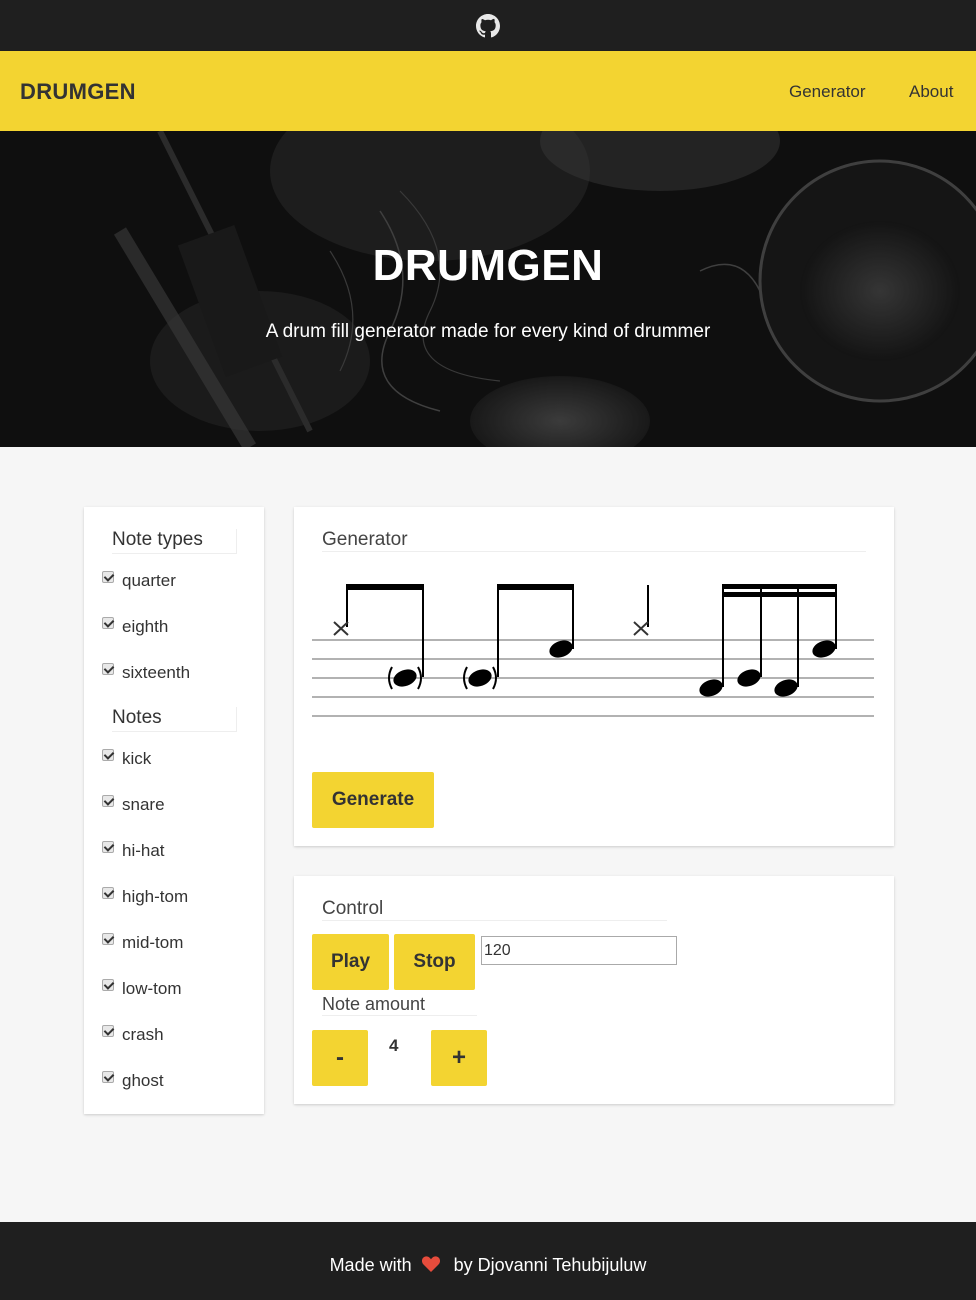  I want to click on checkbox-high-tom: high-tom, so click(145, 897).